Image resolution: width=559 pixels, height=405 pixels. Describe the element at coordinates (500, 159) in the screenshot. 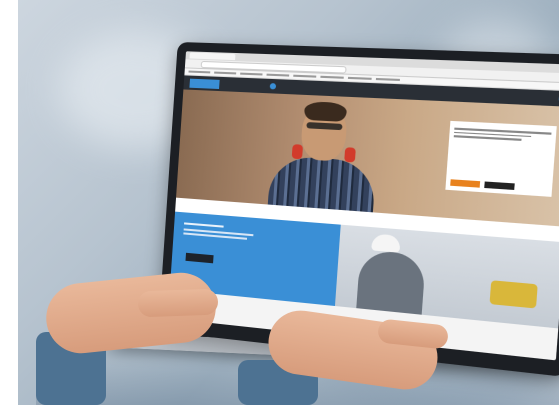

I see `hero-promo-card` at that location.